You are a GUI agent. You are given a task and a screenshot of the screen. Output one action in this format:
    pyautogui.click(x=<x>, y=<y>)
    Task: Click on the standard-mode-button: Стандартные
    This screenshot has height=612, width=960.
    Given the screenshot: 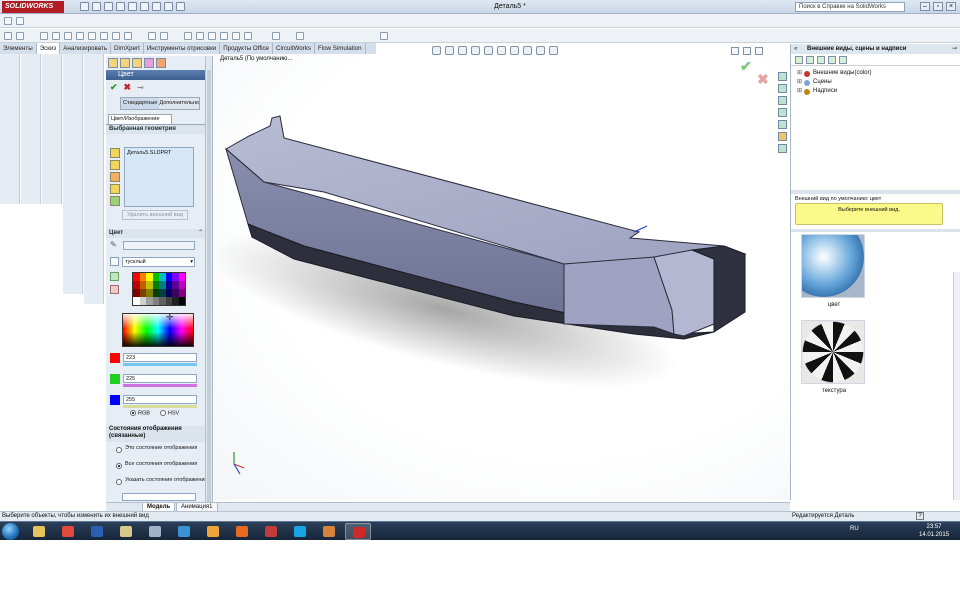 What is the action you would take?
    pyautogui.click(x=140, y=103)
    